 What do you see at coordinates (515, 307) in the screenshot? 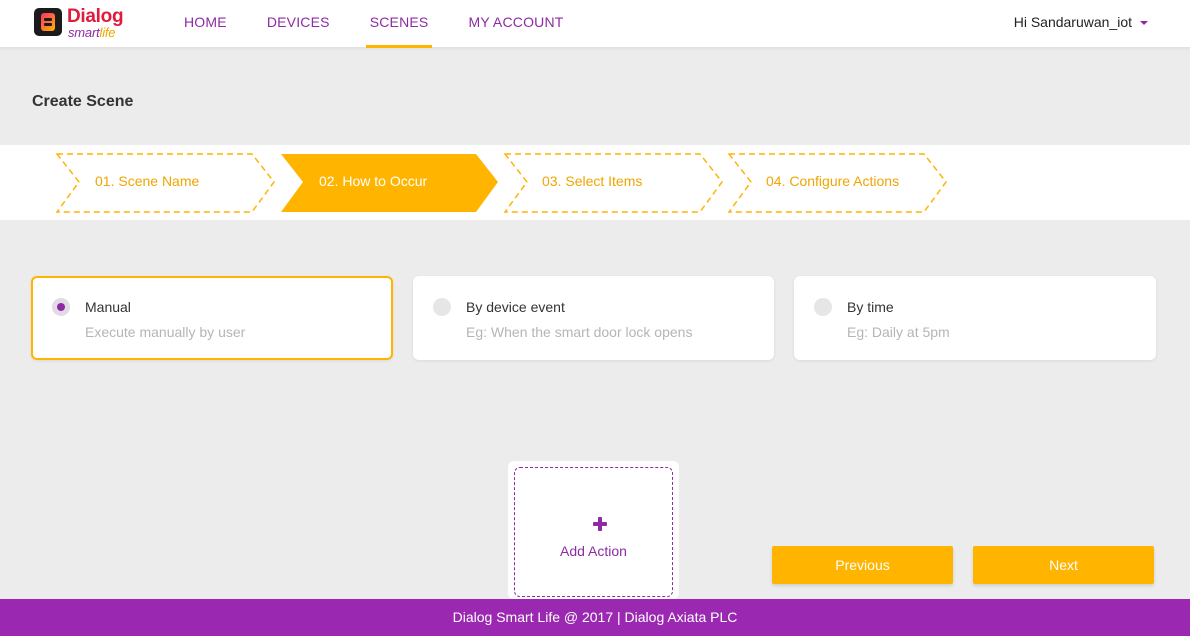
I see `option-title-device-event: By device event` at bounding box center [515, 307].